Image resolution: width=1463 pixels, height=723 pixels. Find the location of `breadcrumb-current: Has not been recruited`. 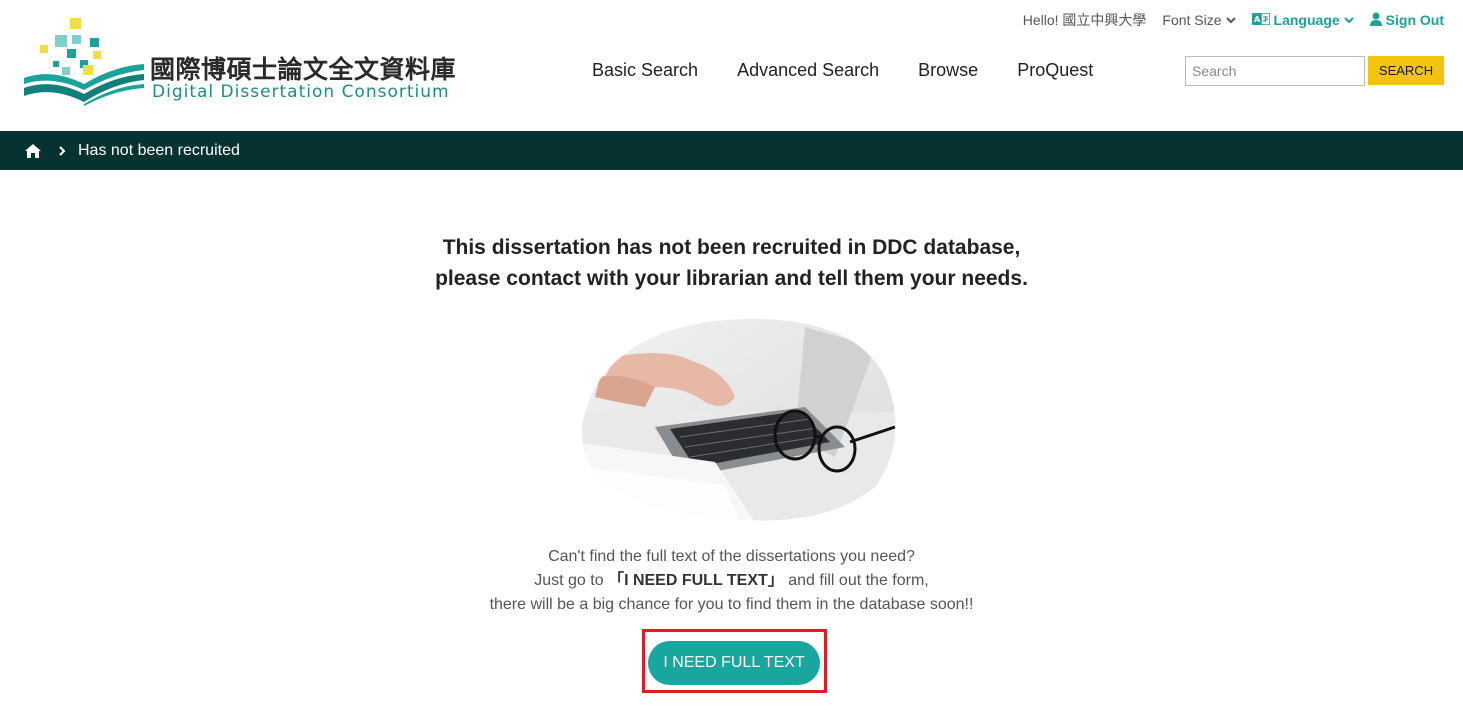

breadcrumb-current: Has not been recruited is located at coordinates (159, 150).